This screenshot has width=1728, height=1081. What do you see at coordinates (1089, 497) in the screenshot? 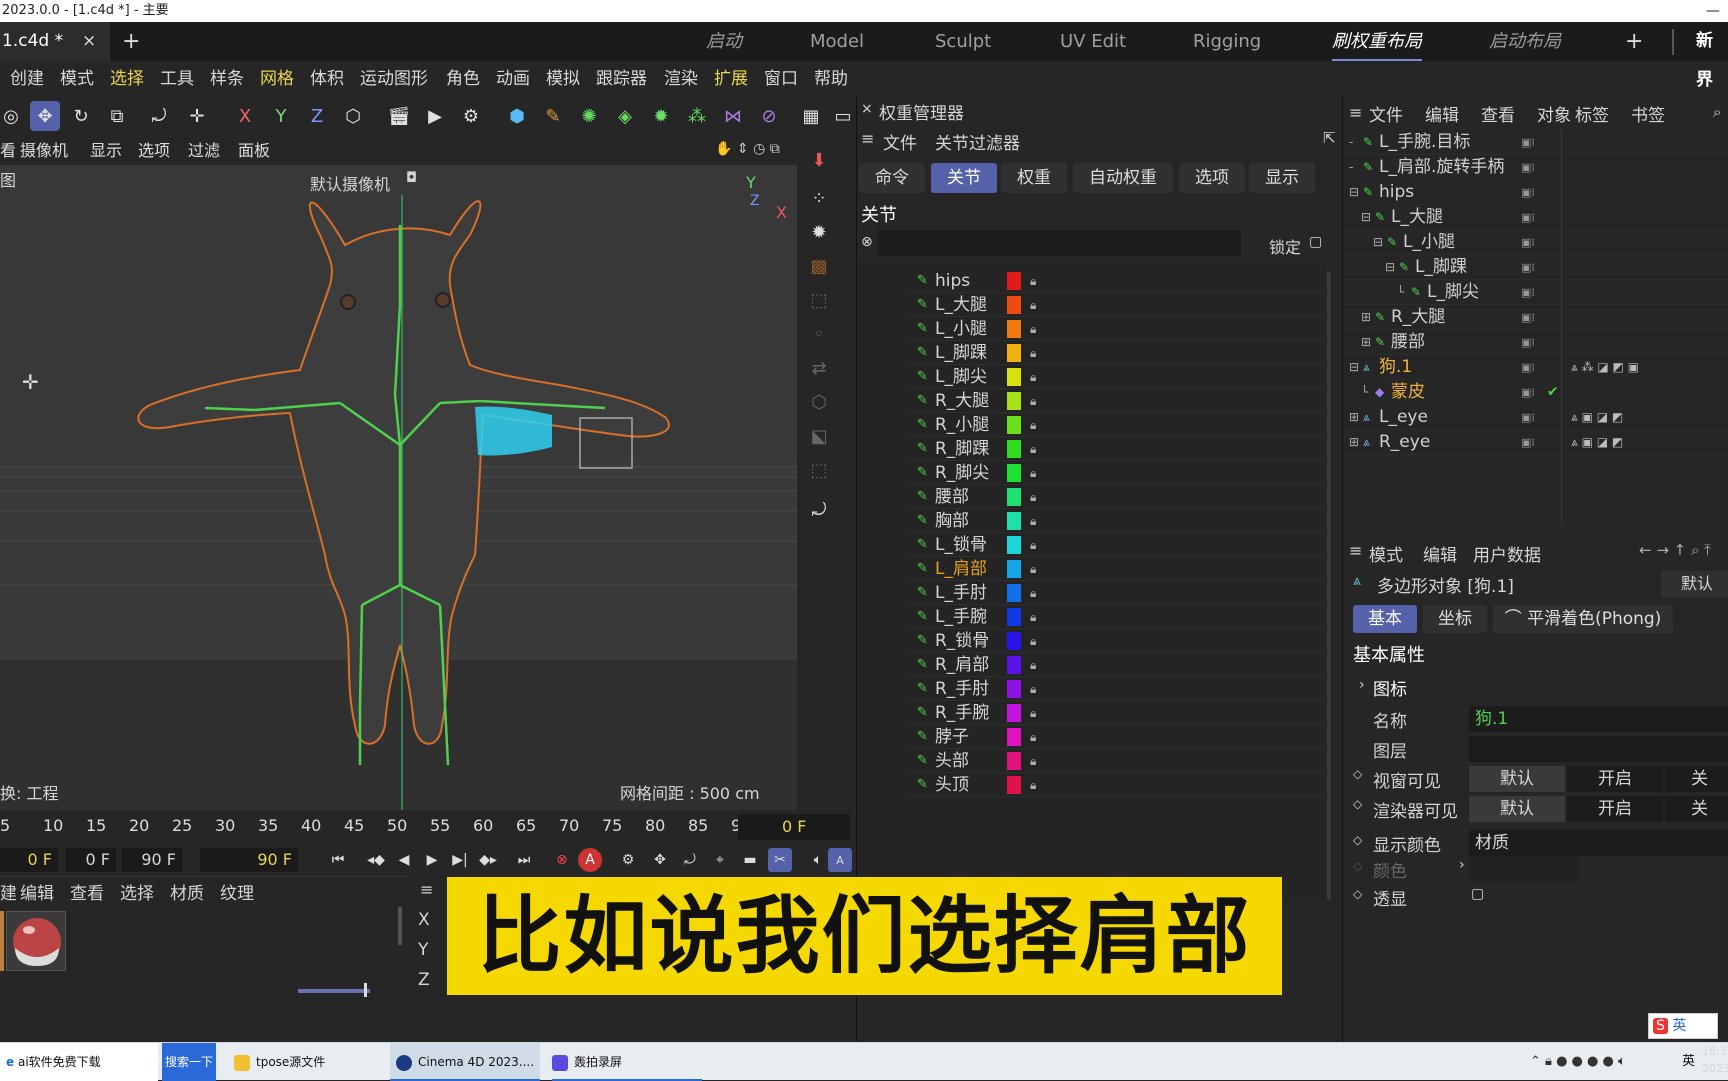
I see `joint-row: ✎ 腰部 🔒︎` at bounding box center [1089, 497].